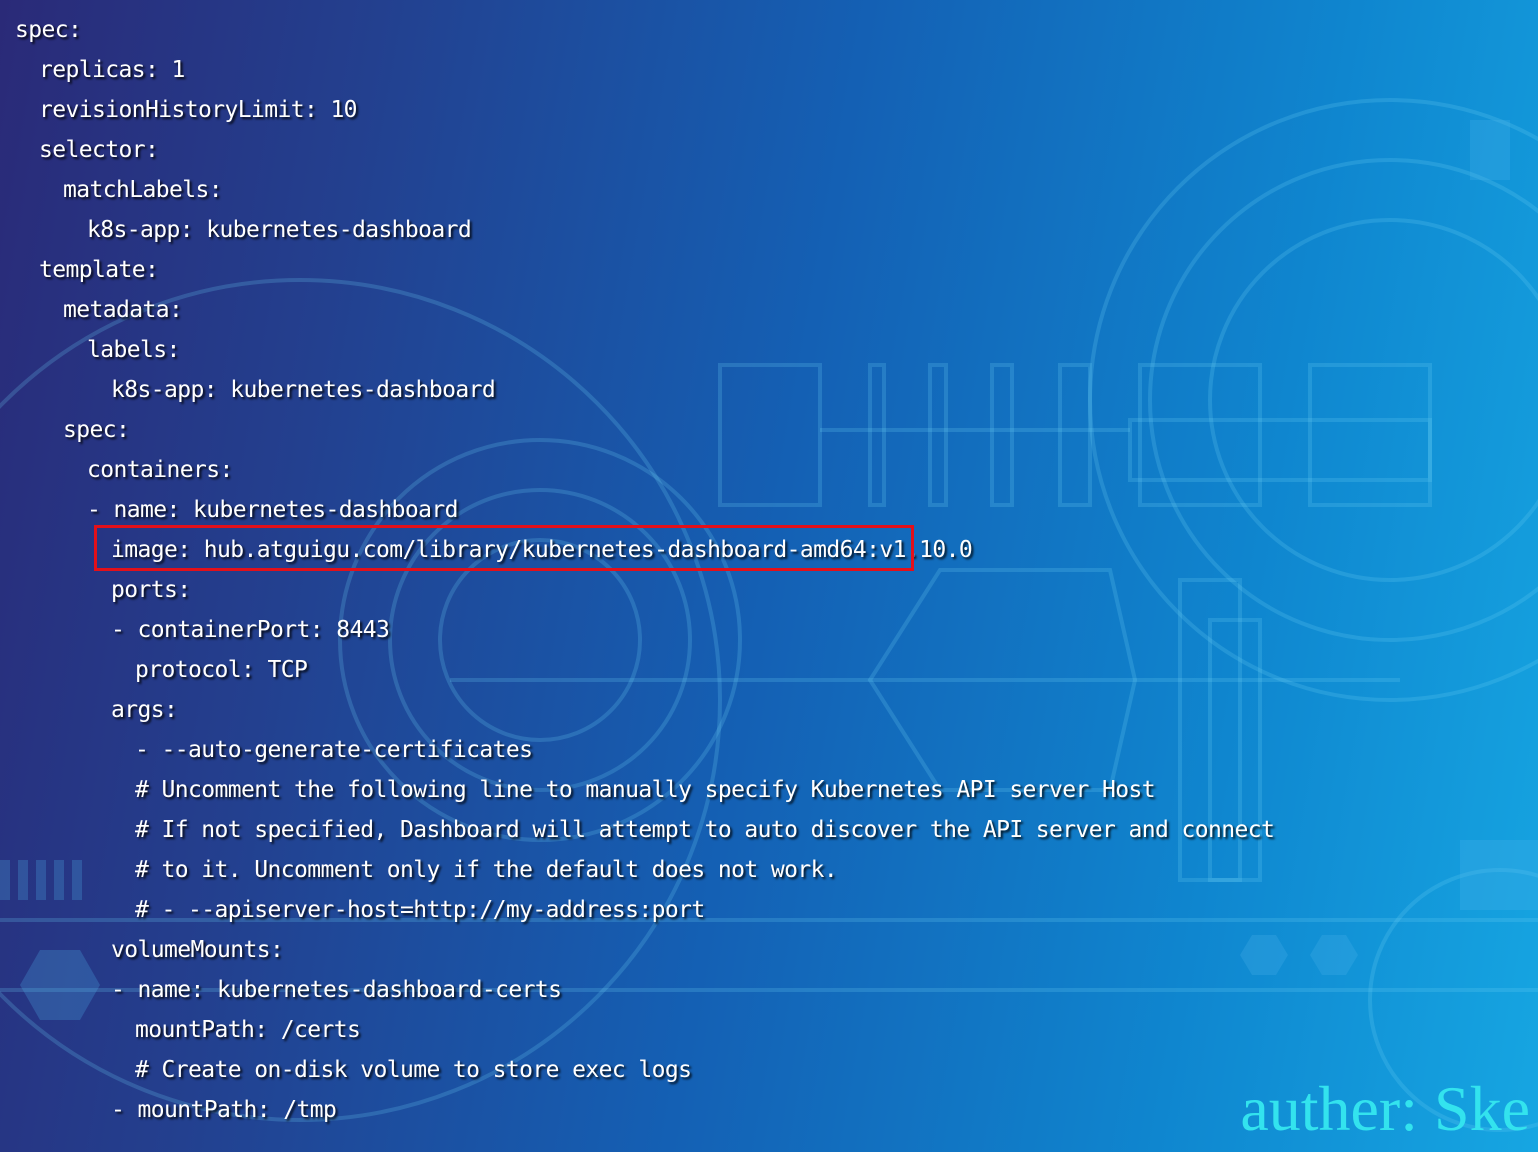  What do you see at coordinates (1385, 1108) in the screenshot?
I see `author-watermark: auther: Ske` at bounding box center [1385, 1108].